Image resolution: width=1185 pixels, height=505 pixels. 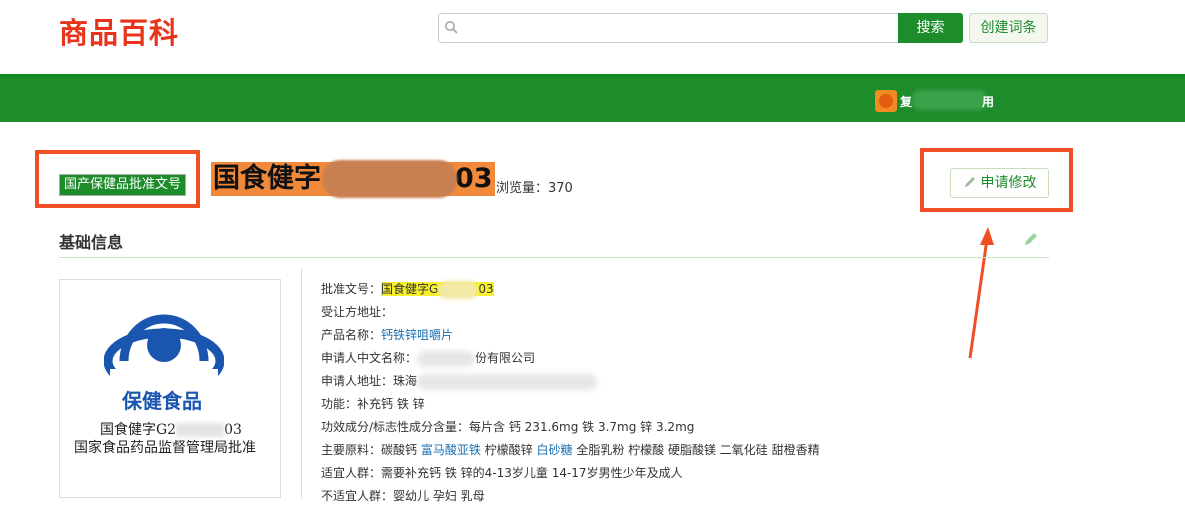 I want to click on thumbnail-approval-end: 03, so click(x=233, y=430).